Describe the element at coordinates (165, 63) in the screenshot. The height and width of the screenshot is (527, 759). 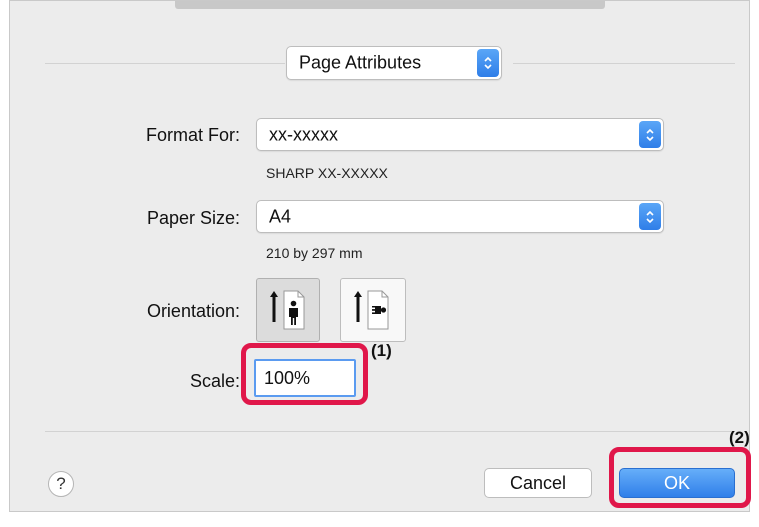
I see `separator-left` at that location.